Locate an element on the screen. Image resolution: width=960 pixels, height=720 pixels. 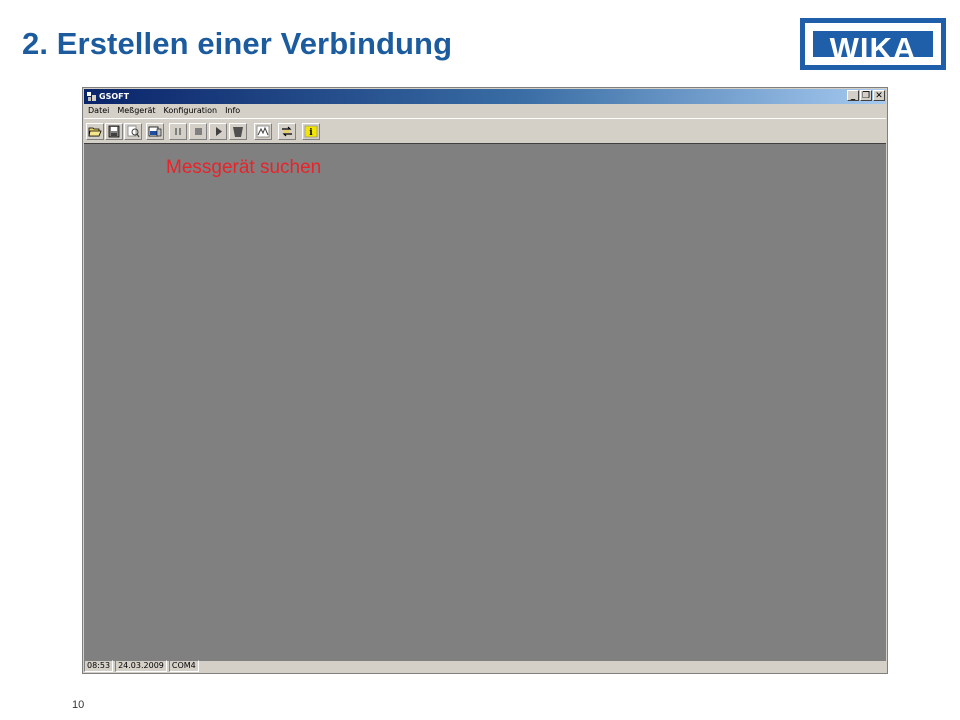
status-date: 24.03.2009 is located at coordinates (141, 666).